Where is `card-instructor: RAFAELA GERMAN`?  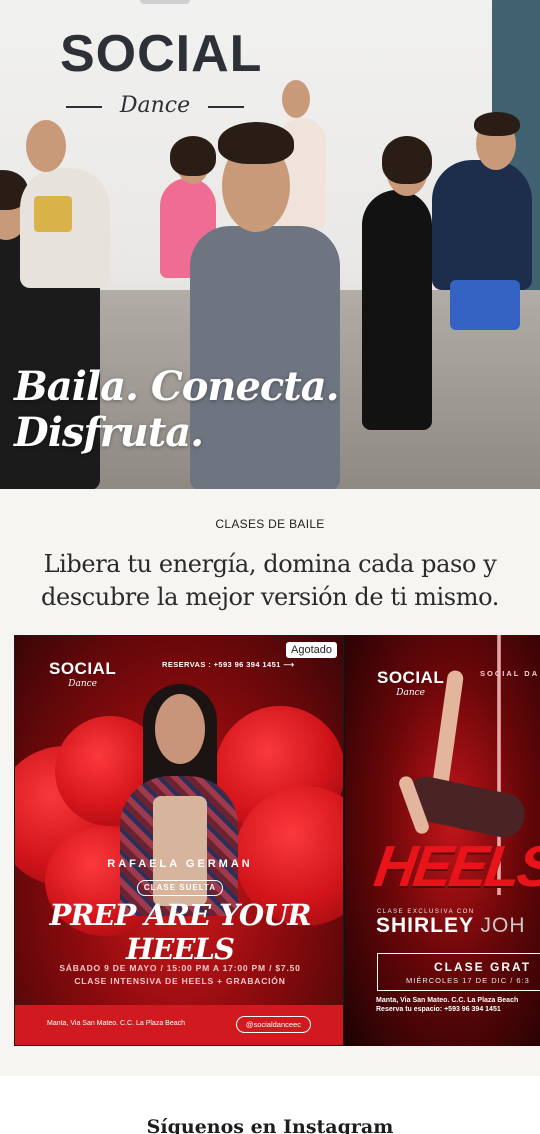
card-instructor: RAFAELA GERMAN is located at coordinates (180, 864).